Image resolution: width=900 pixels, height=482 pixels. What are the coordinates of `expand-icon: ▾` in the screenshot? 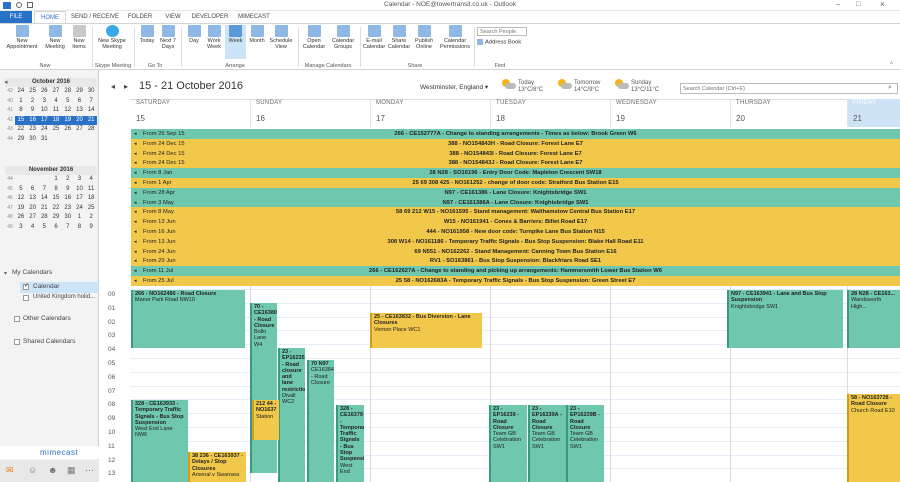 It's located at (5, 273).